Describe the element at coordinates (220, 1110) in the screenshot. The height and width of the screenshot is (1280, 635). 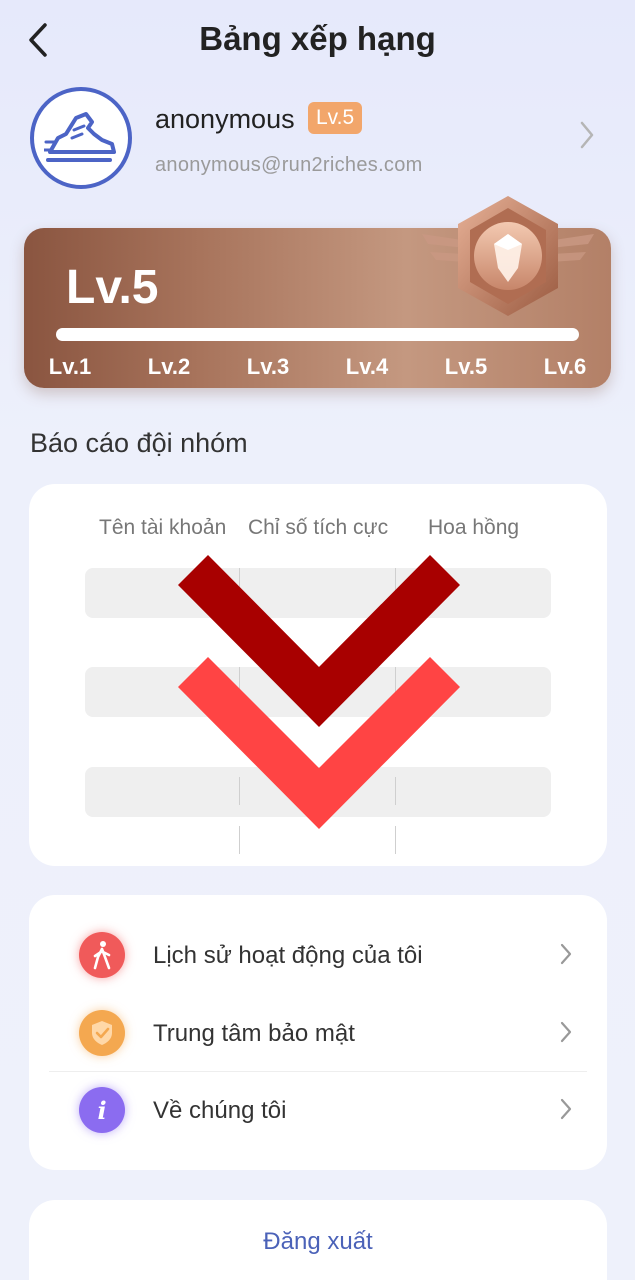
I see `menu-item-label: Về chúng tôi` at that location.